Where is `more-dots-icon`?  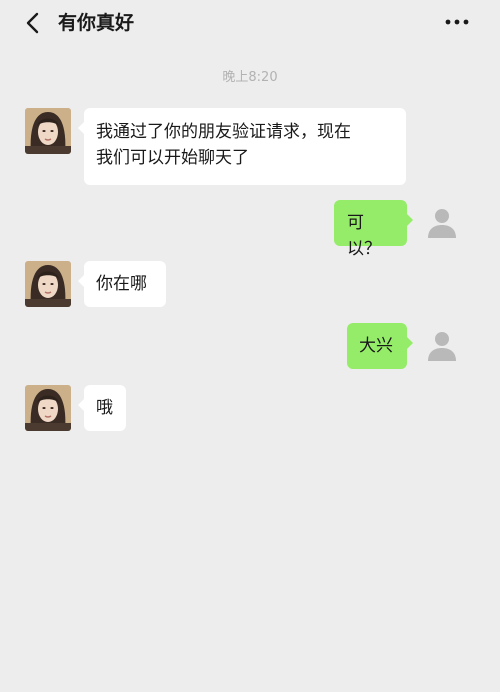 more-dots-icon is located at coordinates (457, 22).